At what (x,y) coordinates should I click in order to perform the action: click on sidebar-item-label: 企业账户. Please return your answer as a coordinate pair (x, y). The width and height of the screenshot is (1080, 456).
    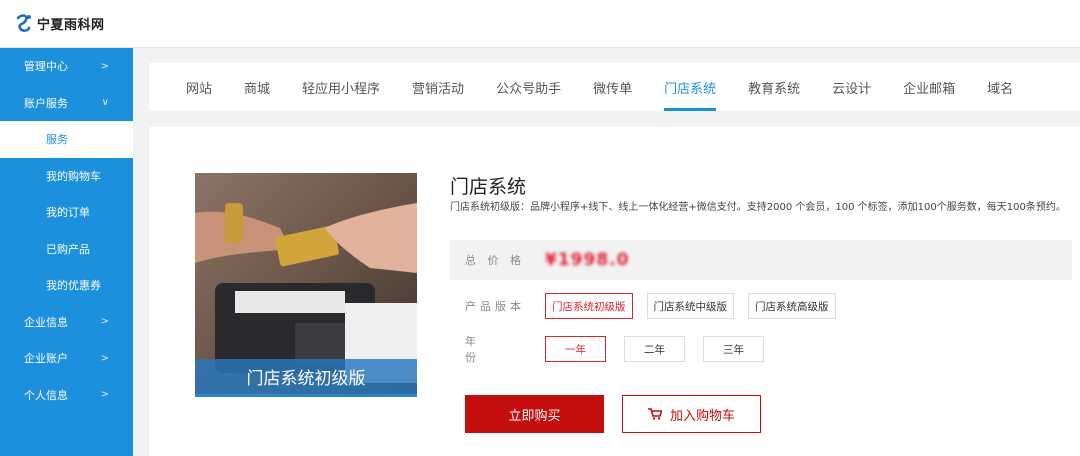
    Looking at the image, I should click on (46, 359).